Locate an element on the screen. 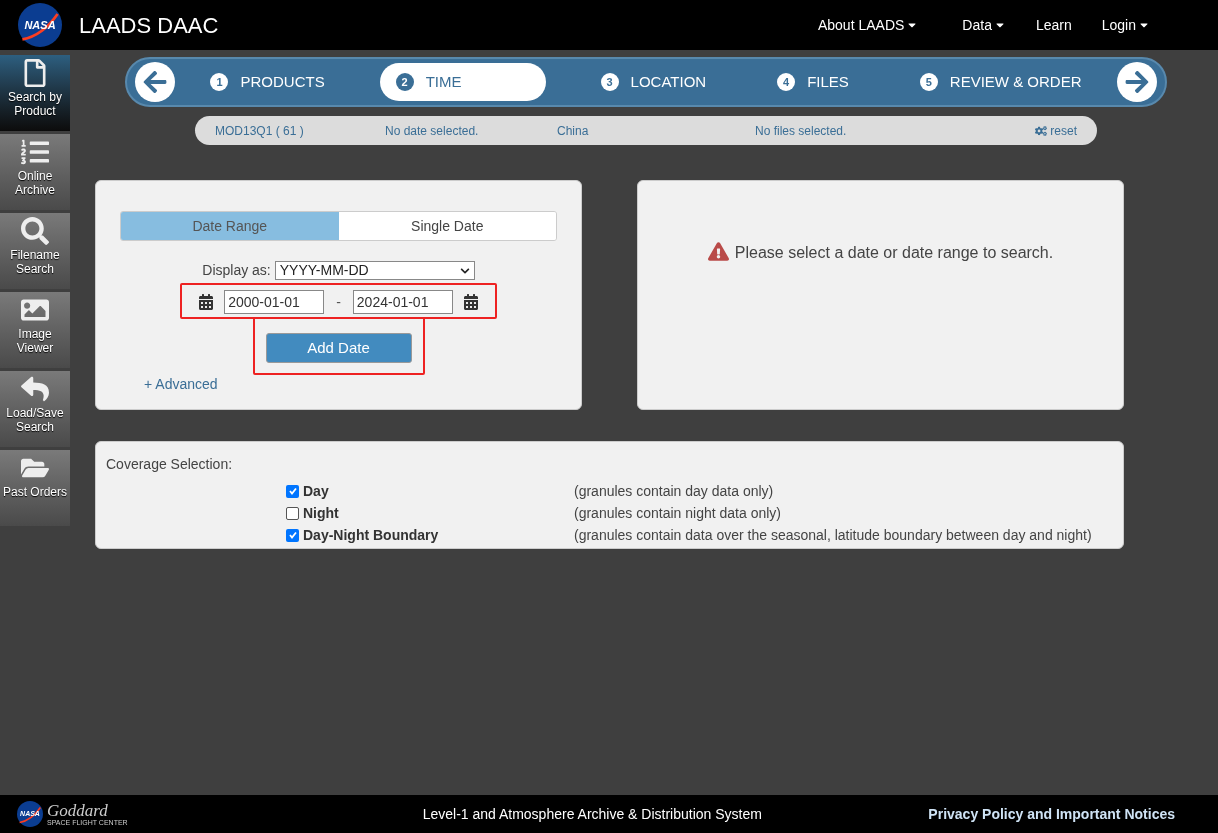 The height and width of the screenshot is (833, 1218). date-mode-tab: Single Date is located at coordinates (447, 226).